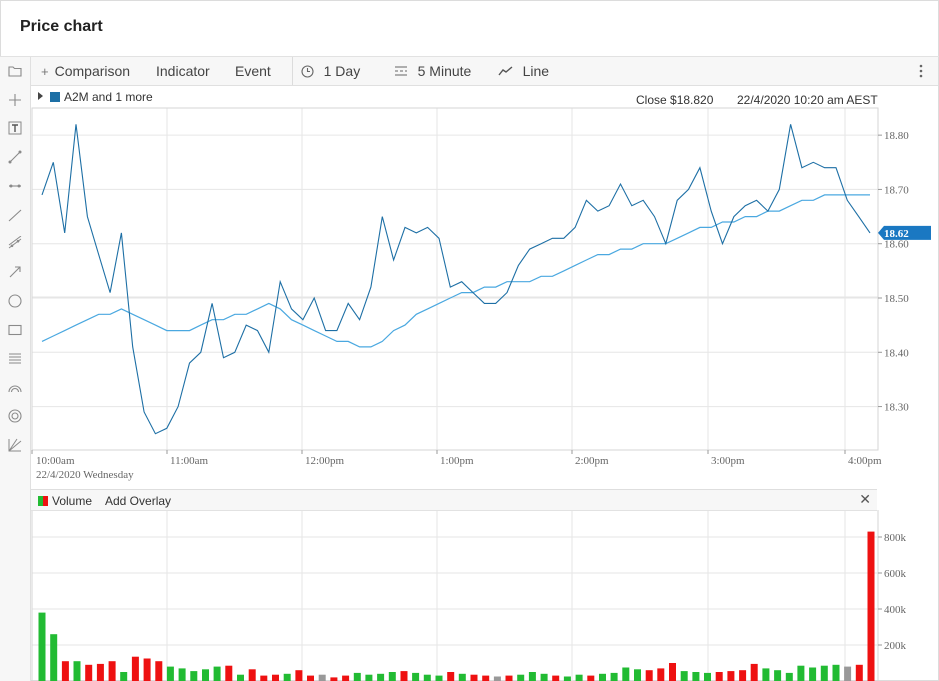 The image size is (939, 681). What do you see at coordinates (728, 461) in the screenshot?
I see `price-x-tick-label: 3:00pm` at bounding box center [728, 461].